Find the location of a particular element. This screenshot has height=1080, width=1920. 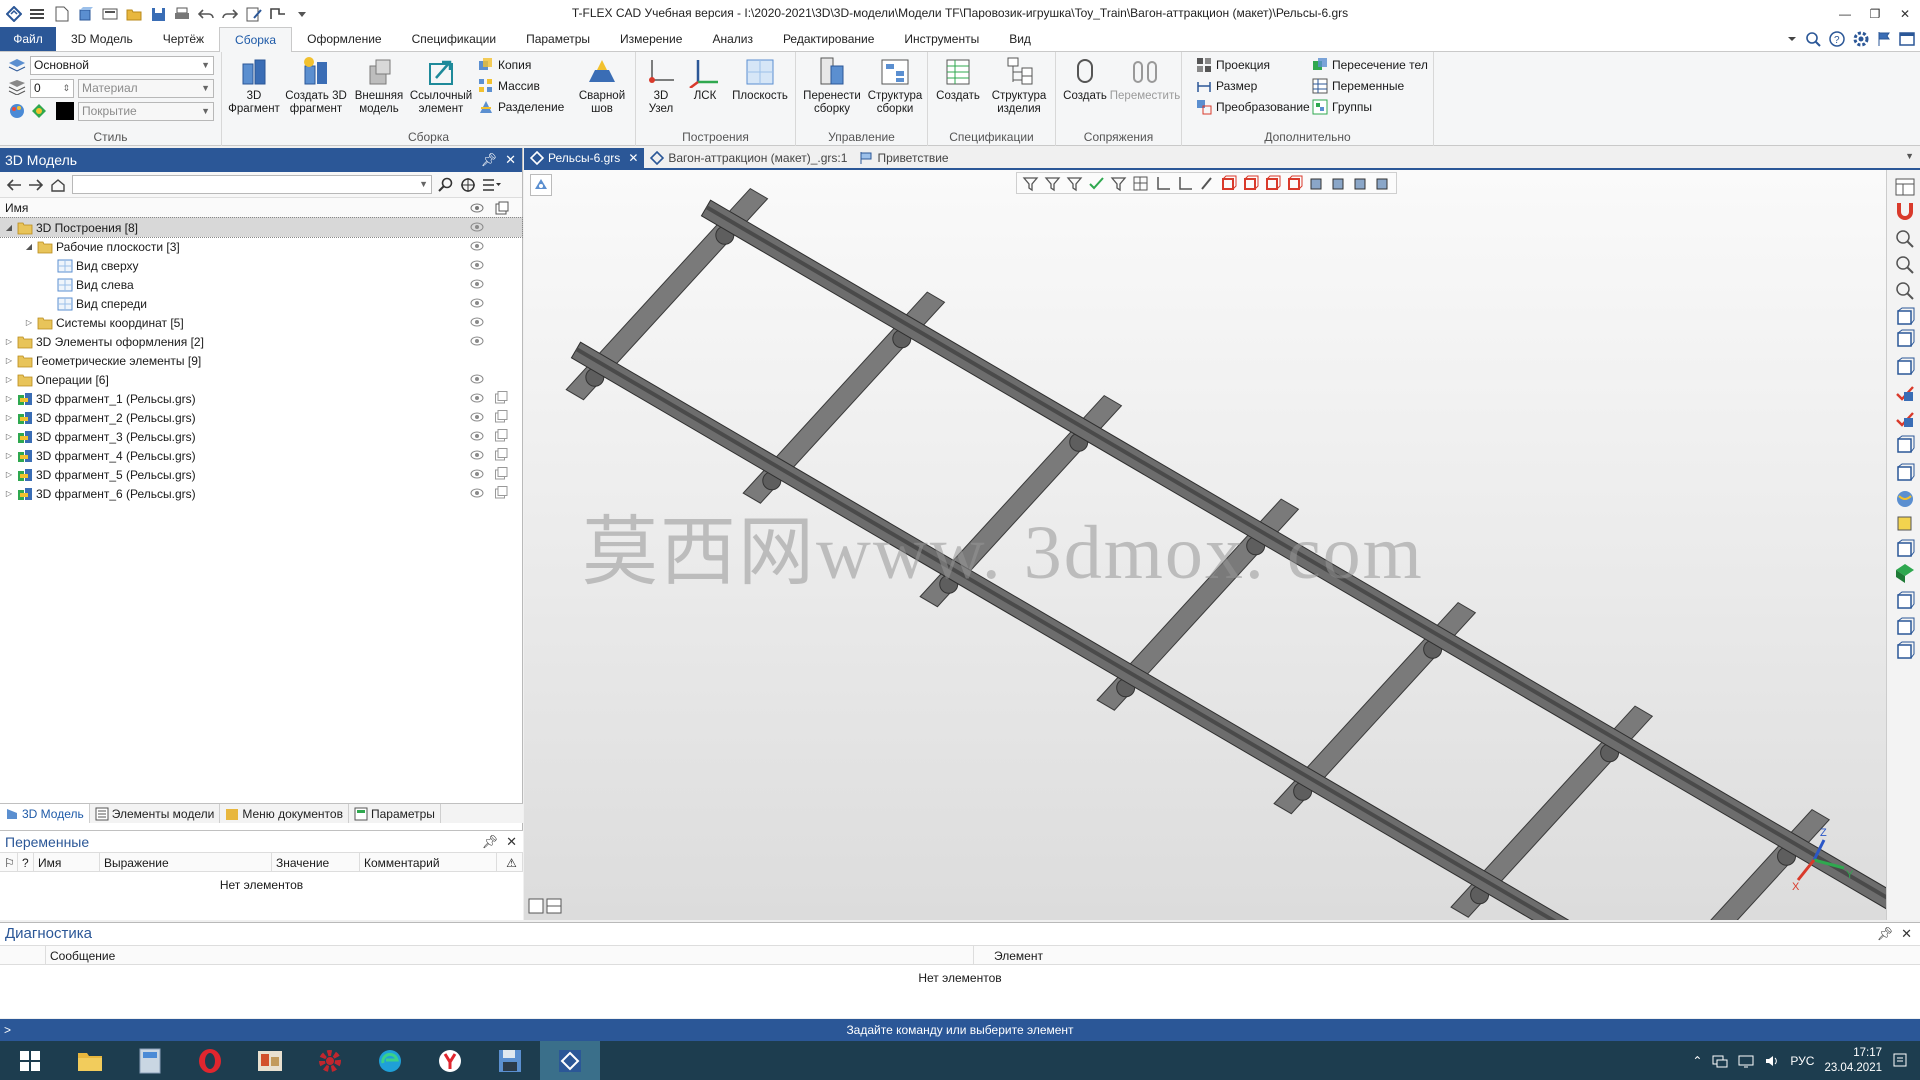

3d-fragment-button: 3D Фрагмент is located at coordinates (254, 86).